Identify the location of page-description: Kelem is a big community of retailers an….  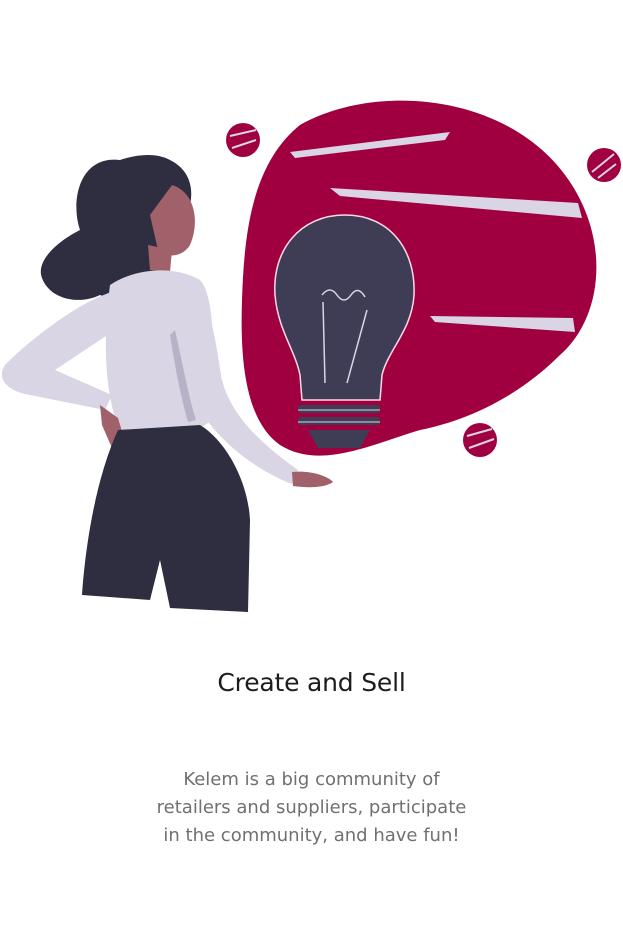
(311, 807).